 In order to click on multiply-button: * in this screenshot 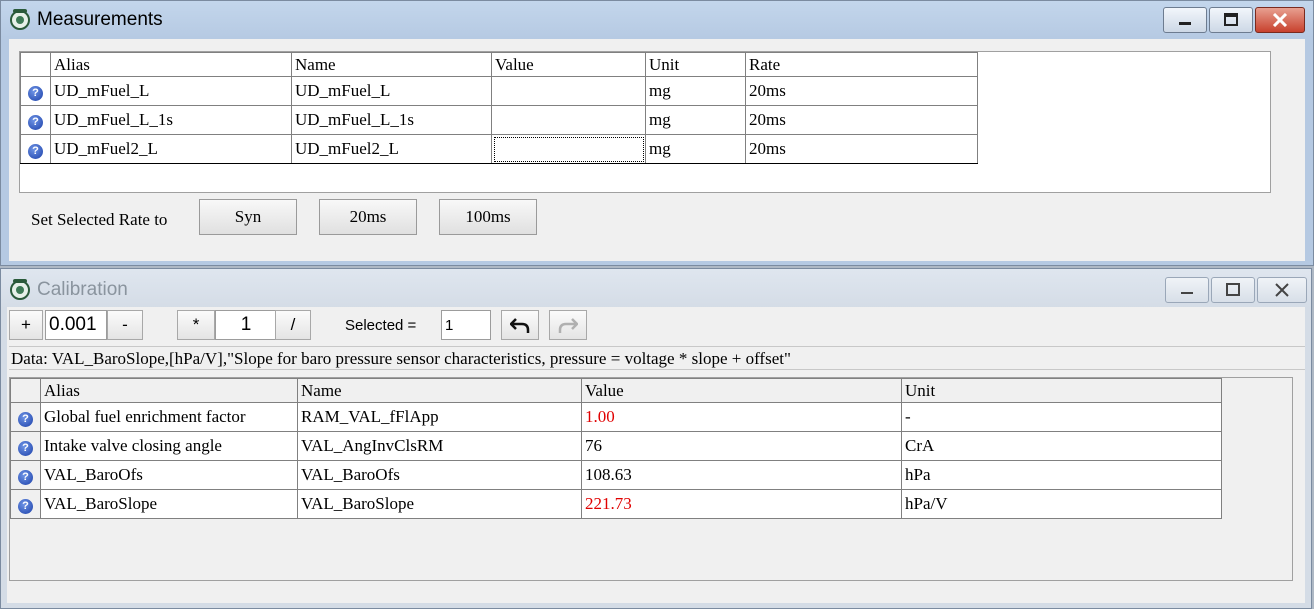, I will do `click(196, 325)`.